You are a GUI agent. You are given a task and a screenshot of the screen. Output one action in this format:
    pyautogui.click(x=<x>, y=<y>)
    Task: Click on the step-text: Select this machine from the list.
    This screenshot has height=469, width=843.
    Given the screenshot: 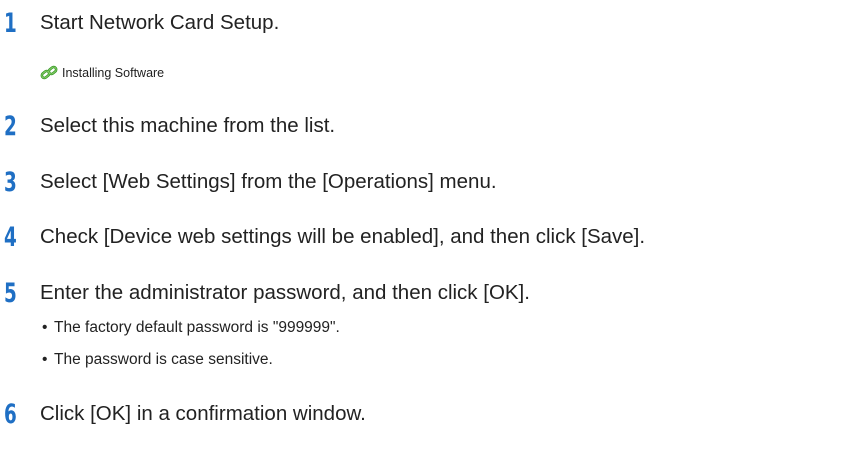 What is the action you would take?
    pyautogui.click(x=188, y=125)
    